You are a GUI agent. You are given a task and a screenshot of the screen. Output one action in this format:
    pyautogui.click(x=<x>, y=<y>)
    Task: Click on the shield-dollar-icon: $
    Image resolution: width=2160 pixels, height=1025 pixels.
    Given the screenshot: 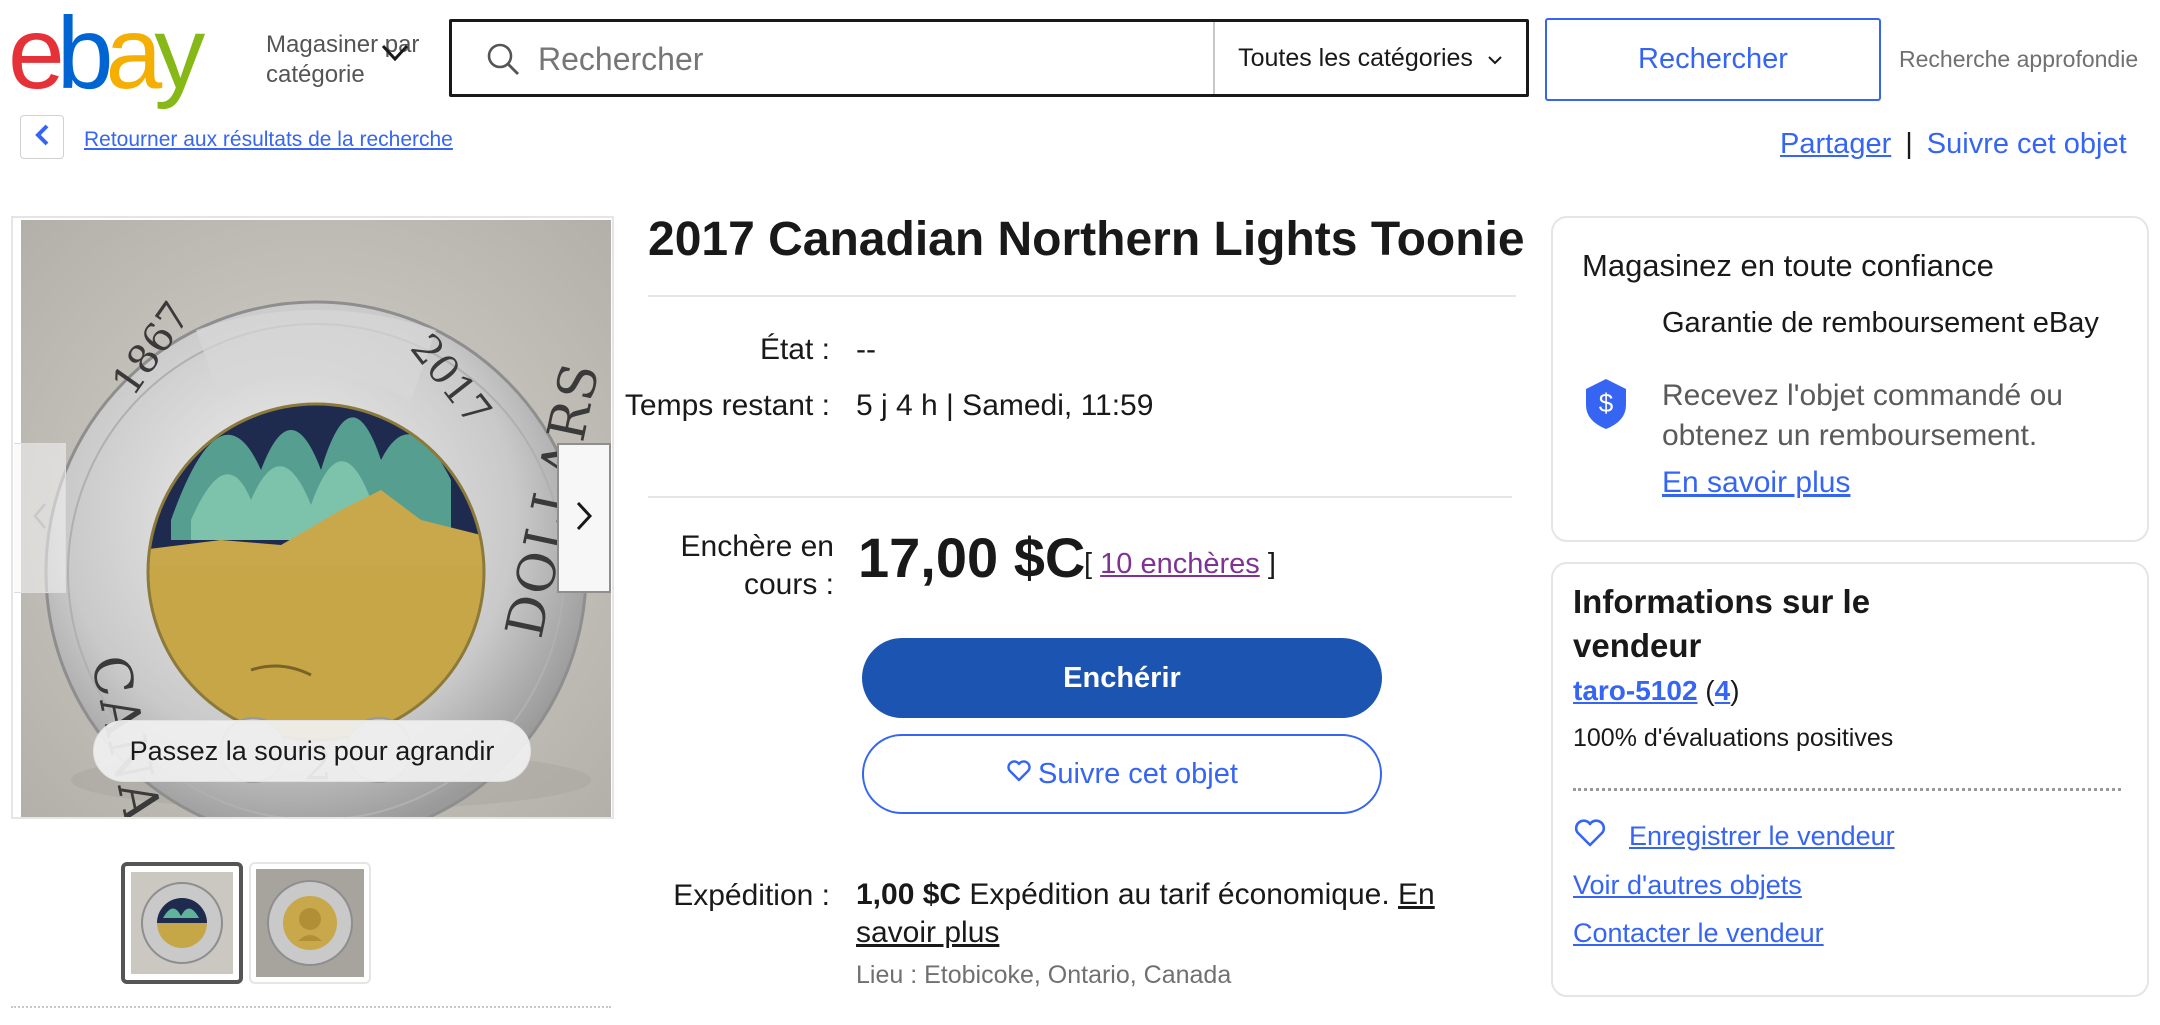 What is the action you would take?
    pyautogui.click(x=1606, y=406)
    